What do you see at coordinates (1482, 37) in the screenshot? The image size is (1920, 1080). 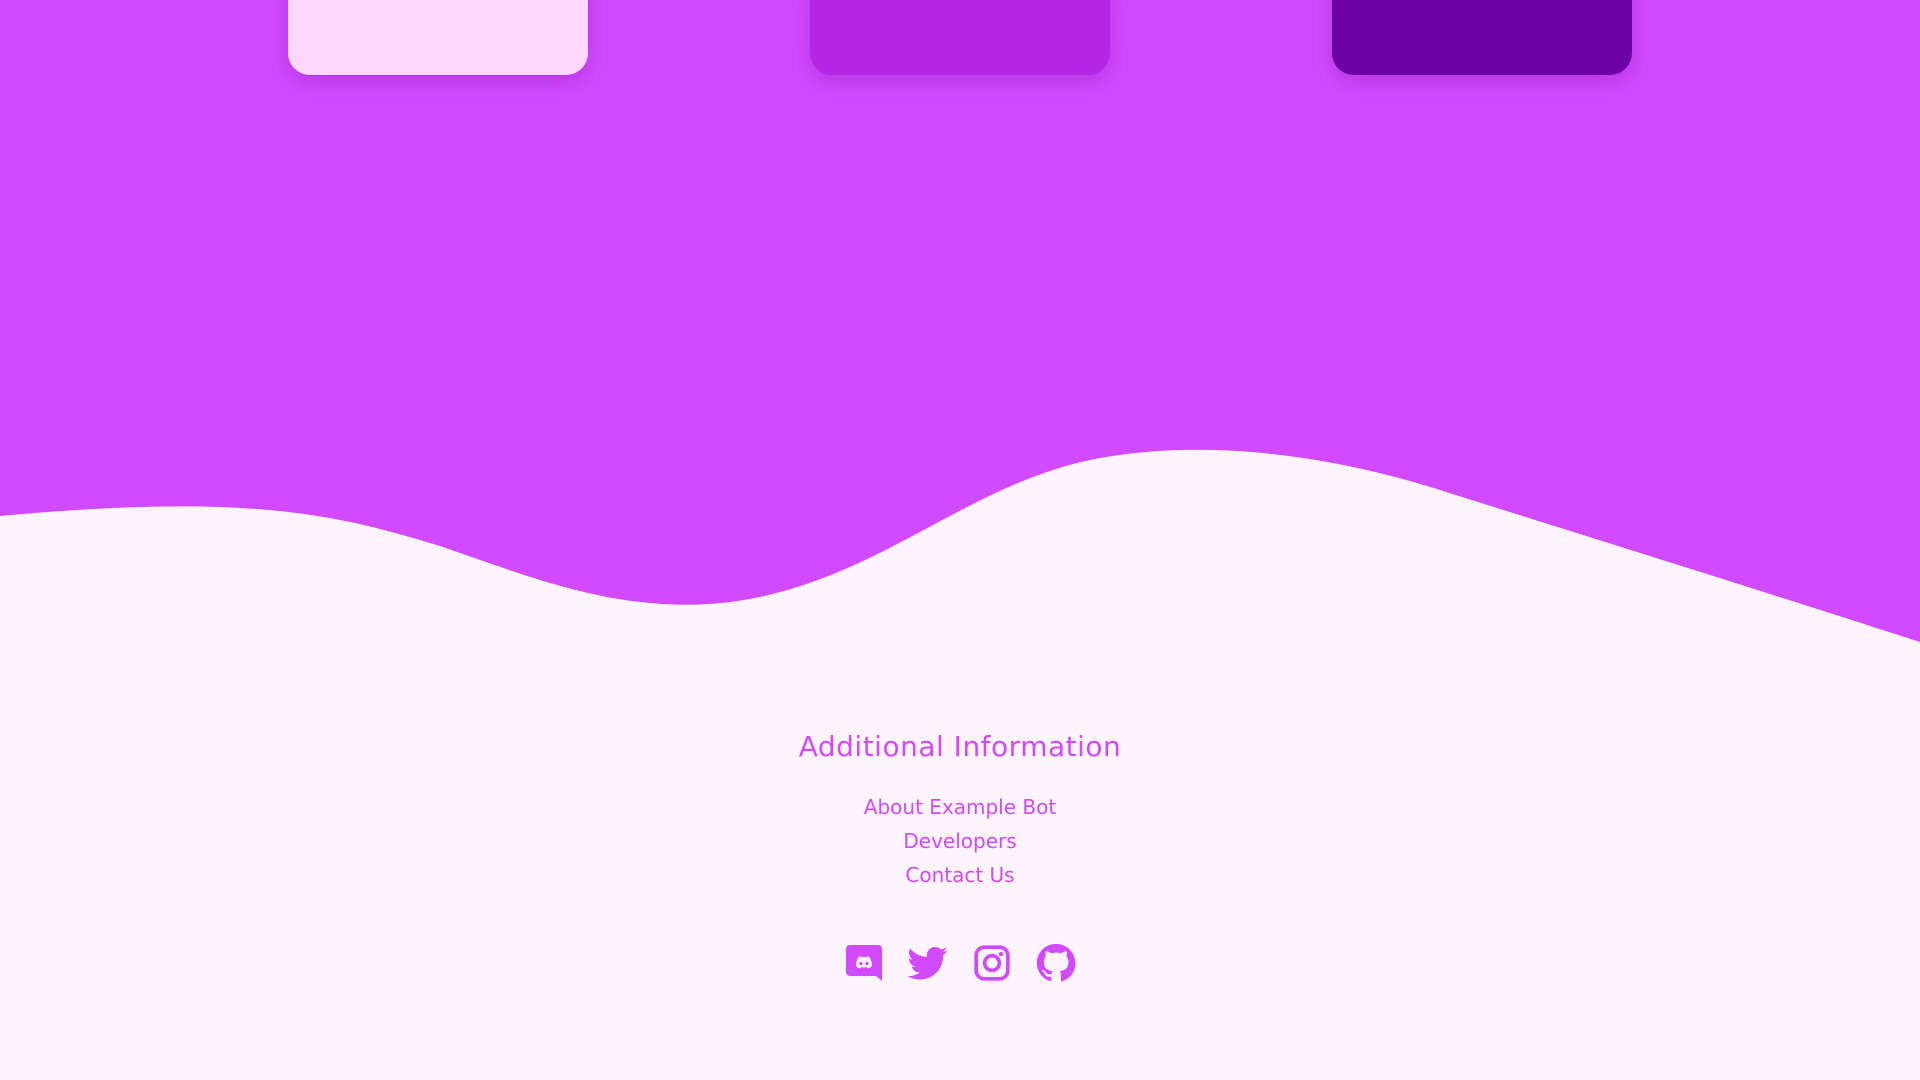 I see `feature-card-dark` at bounding box center [1482, 37].